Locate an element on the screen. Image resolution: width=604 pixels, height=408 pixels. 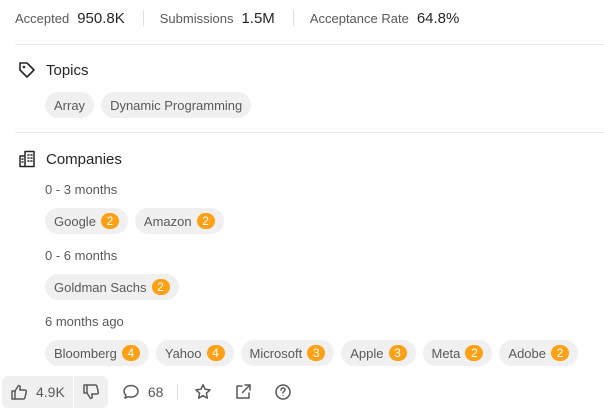
comment-icon is located at coordinates (131, 392).